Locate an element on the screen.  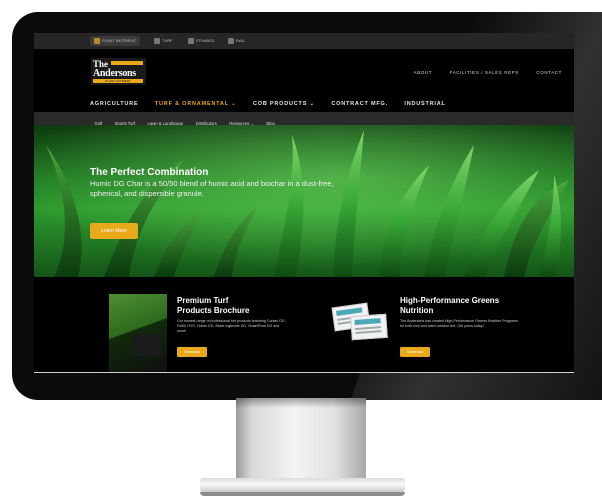
nav-contract-mfg: CONTRACT MFG. is located at coordinates (359, 104).